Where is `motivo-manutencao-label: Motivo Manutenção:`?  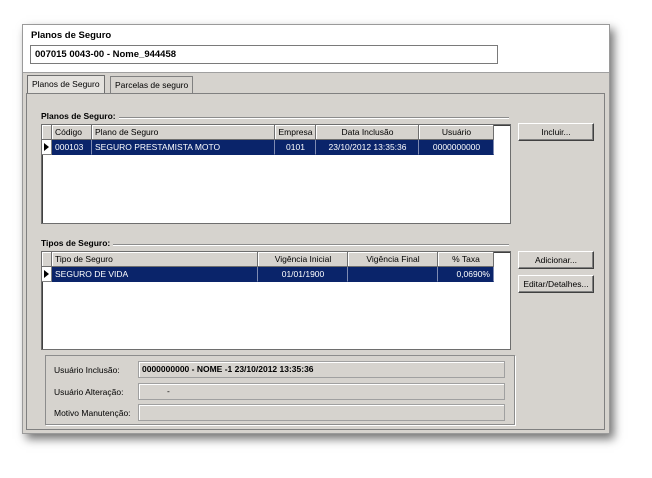 motivo-manutencao-label: Motivo Manutenção: is located at coordinates (92, 413).